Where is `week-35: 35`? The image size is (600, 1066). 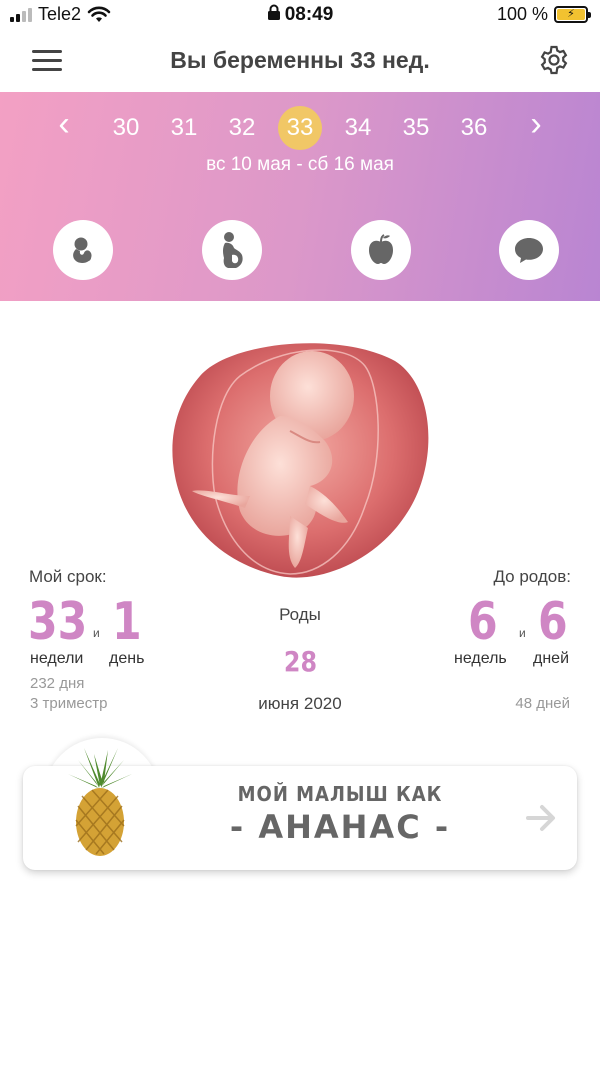 week-35: 35 is located at coordinates (416, 128).